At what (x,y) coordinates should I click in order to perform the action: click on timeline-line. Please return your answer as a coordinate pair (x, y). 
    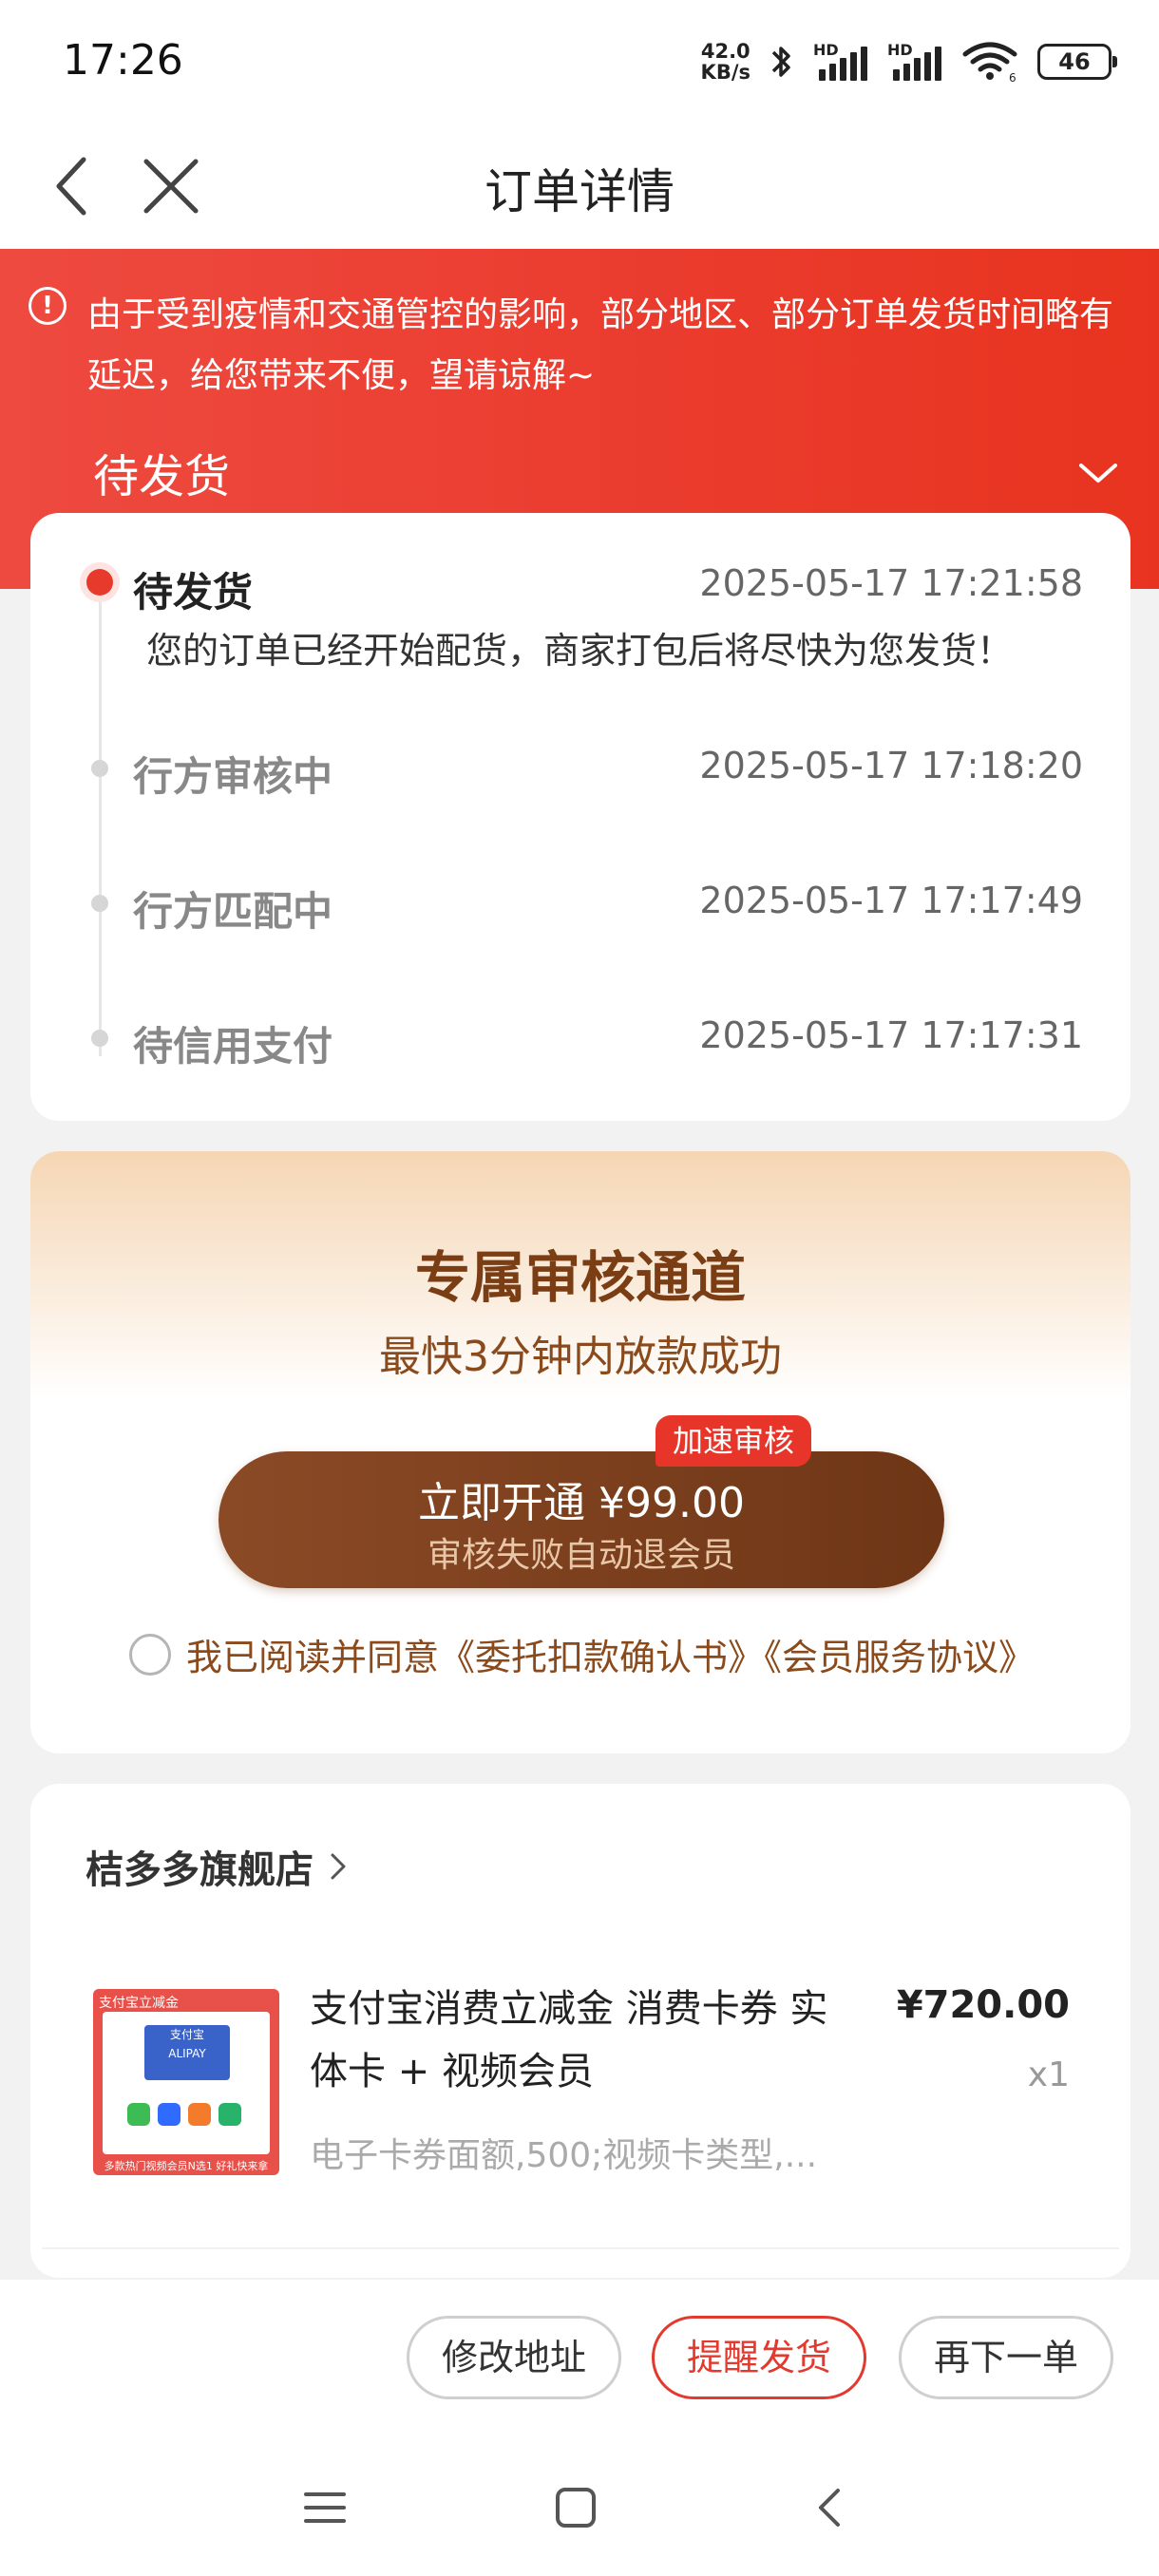
    Looking at the image, I should click on (100, 818).